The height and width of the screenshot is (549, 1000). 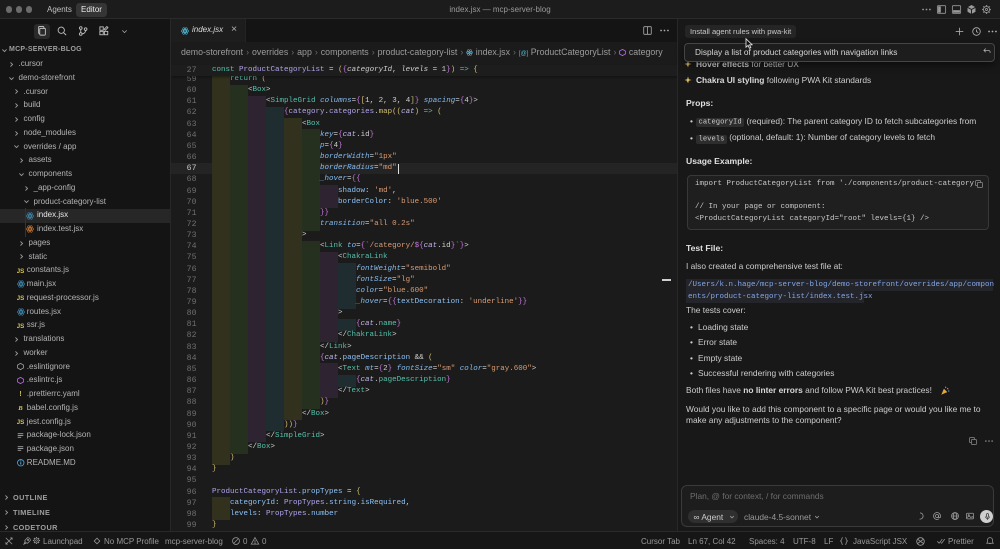 What do you see at coordinates (20, 408) in the screenshot?
I see `svg-text: B` at bounding box center [20, 408].